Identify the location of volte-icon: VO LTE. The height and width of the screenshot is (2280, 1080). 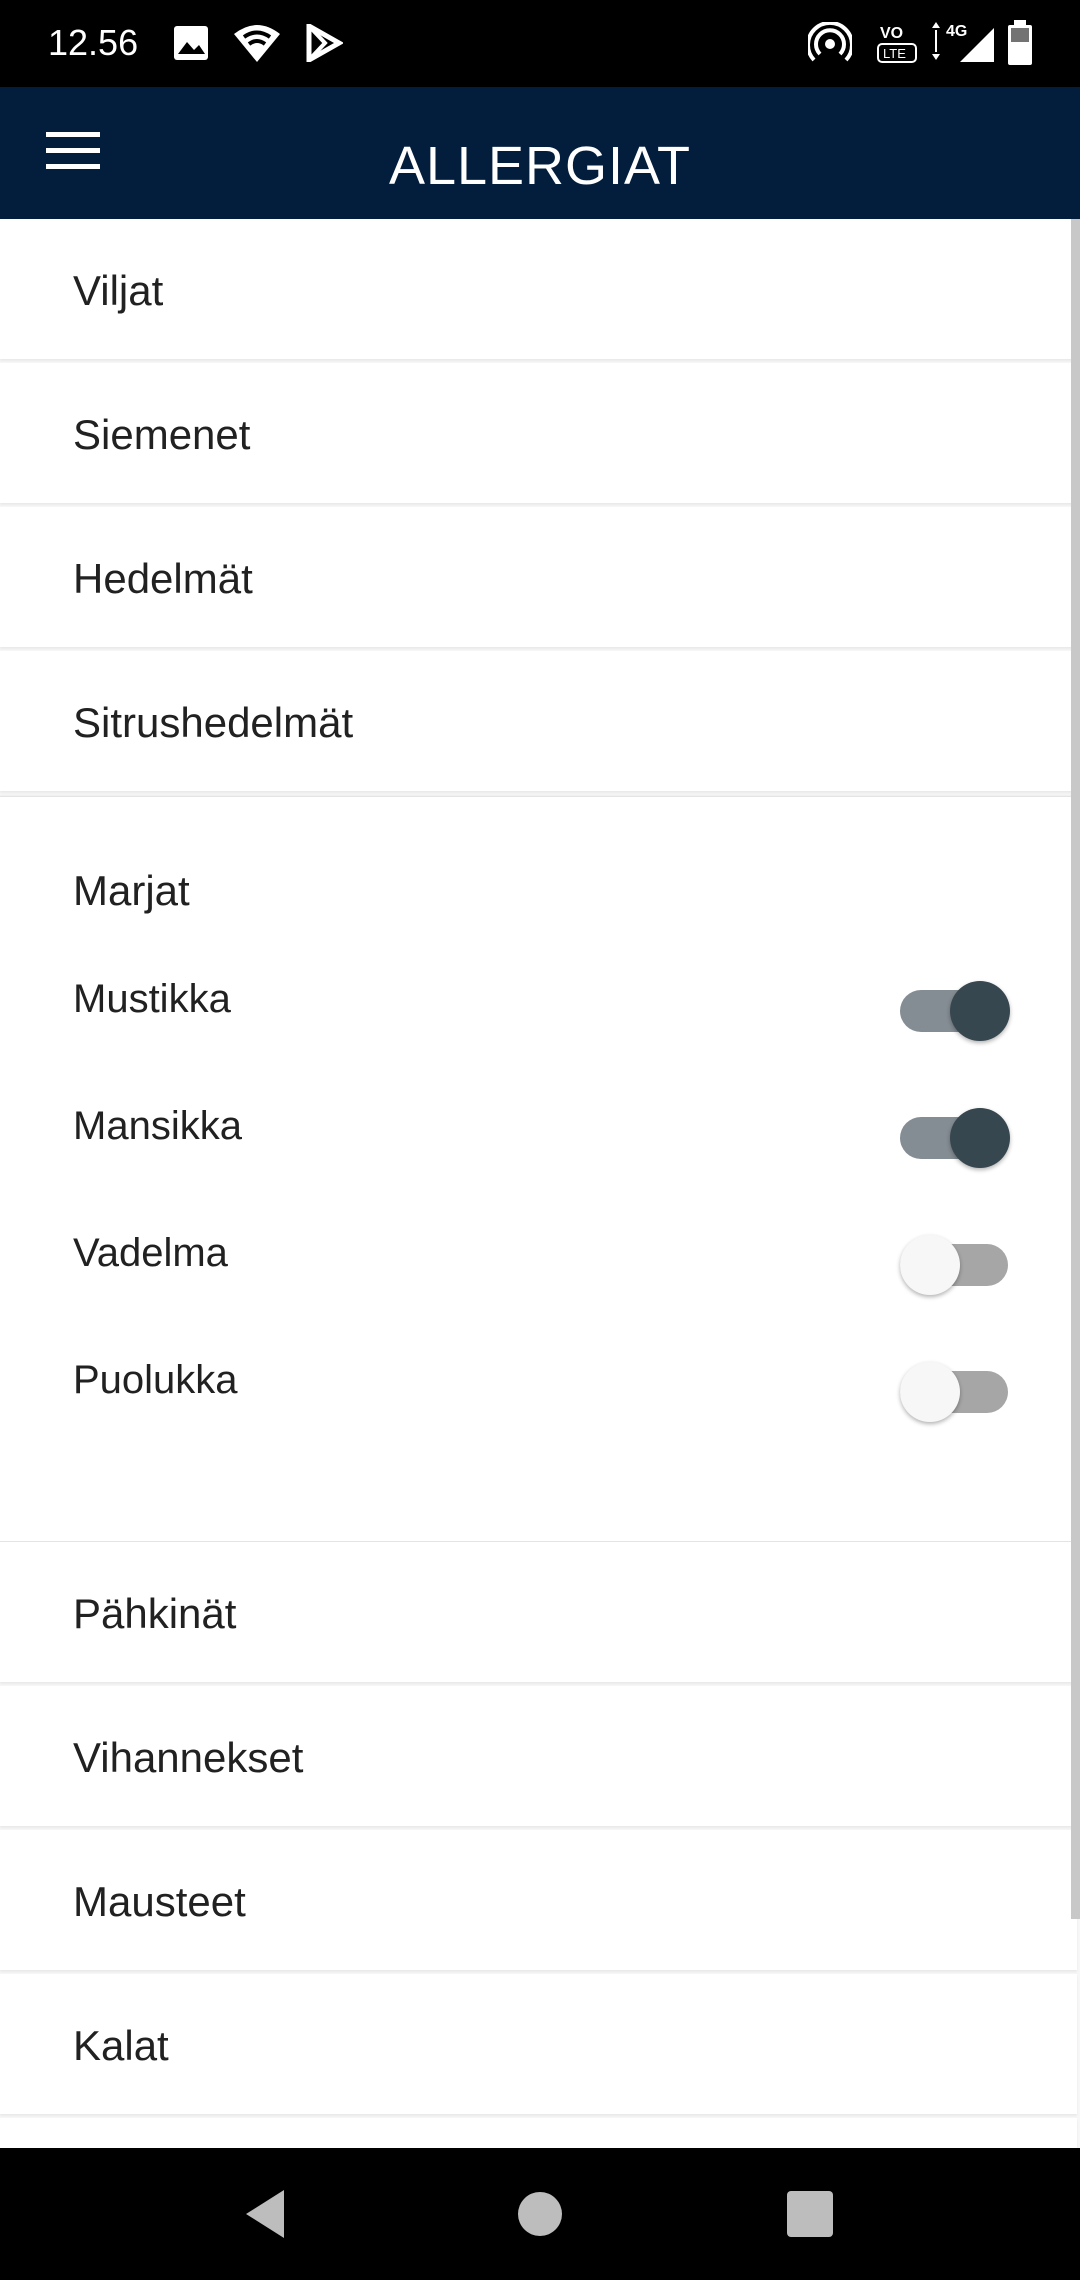
(898, 44).